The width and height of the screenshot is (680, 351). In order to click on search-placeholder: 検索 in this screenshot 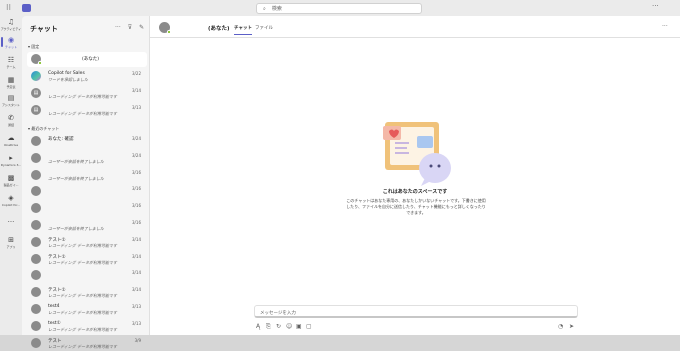, I will do `click(276, 9)`.